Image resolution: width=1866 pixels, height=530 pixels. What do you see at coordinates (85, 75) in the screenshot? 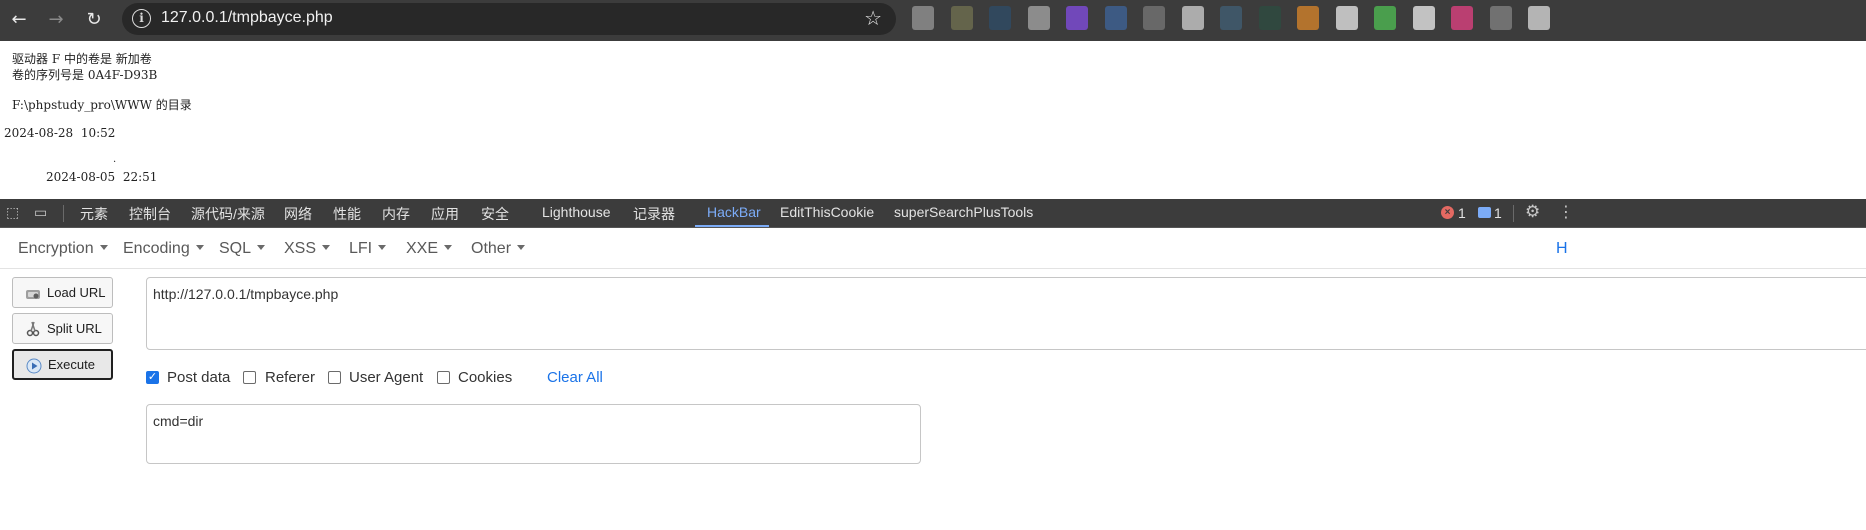
I see `volume-serial-line: 卷的序列号是 0A4F-D93B` at bounding box center [85, 75].